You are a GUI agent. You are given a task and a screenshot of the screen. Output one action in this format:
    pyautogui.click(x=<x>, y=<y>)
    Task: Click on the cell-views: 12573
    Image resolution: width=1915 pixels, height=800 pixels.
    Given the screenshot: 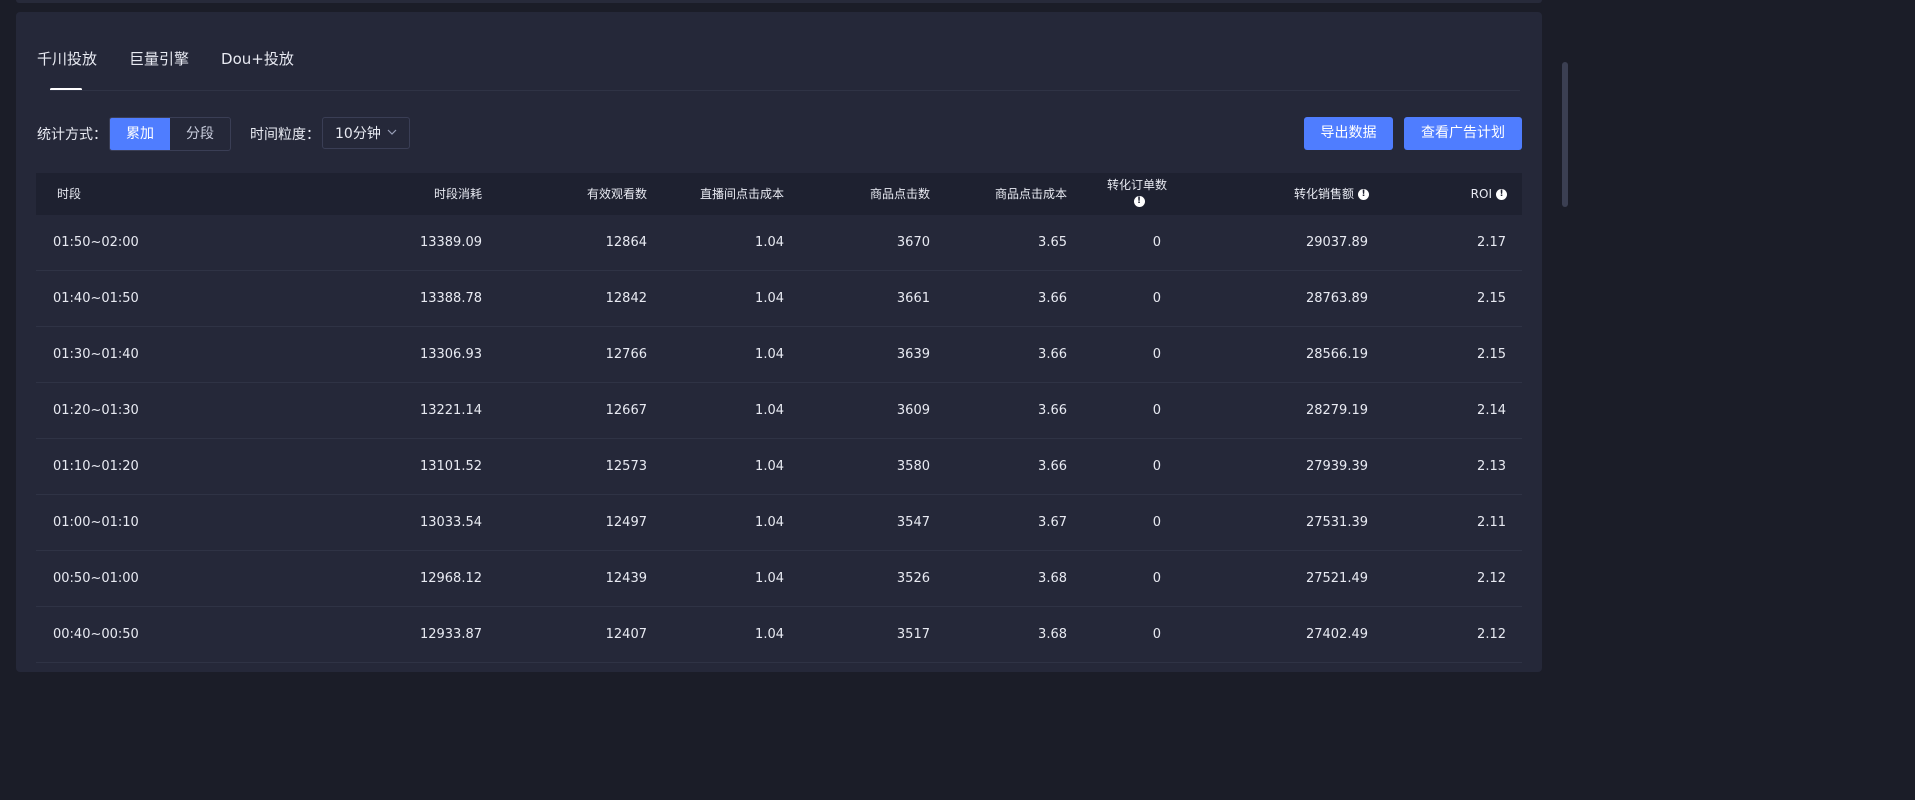 What is the action you would take?
    pyautogui.click(x=626, y=466)
    